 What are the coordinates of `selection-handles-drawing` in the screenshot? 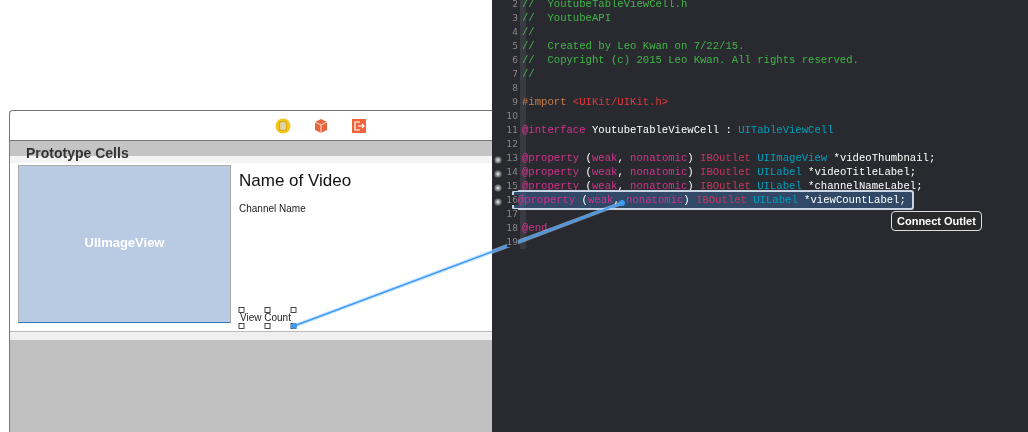 It's located at (266, 318).